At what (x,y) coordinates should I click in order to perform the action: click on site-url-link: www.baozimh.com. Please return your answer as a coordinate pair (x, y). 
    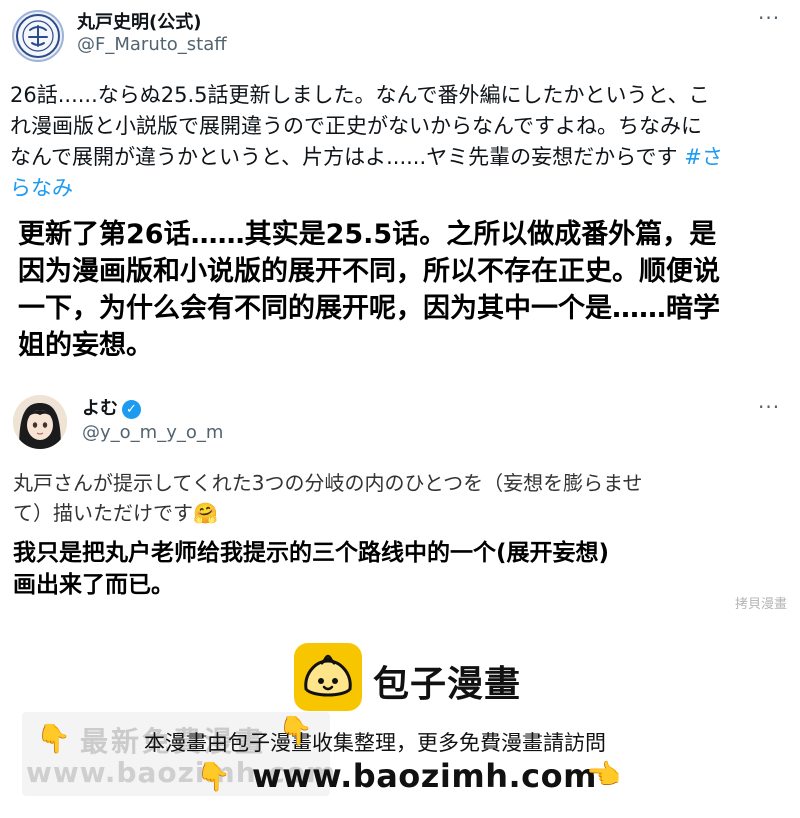
    Looking at the image, I should click on (424, 776).